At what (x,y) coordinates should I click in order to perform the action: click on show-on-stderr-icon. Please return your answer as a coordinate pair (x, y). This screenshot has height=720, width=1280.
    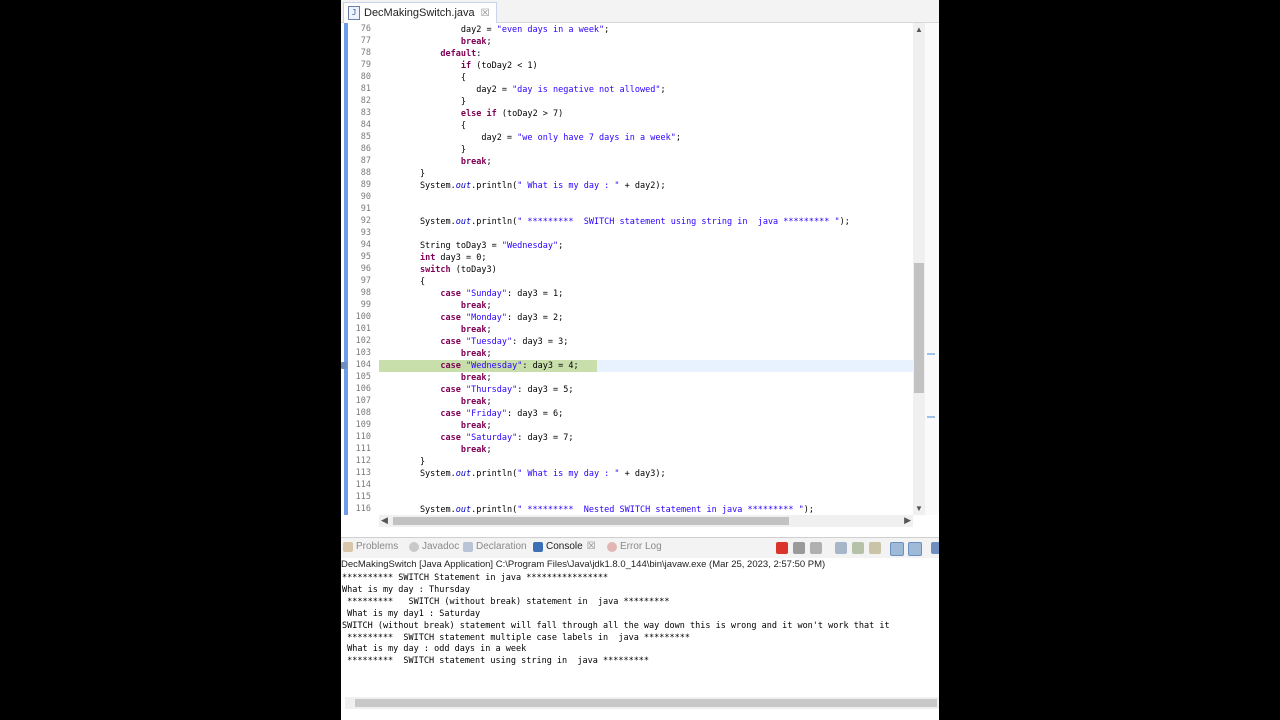
    Looking at the image, I should click on (915, 549).